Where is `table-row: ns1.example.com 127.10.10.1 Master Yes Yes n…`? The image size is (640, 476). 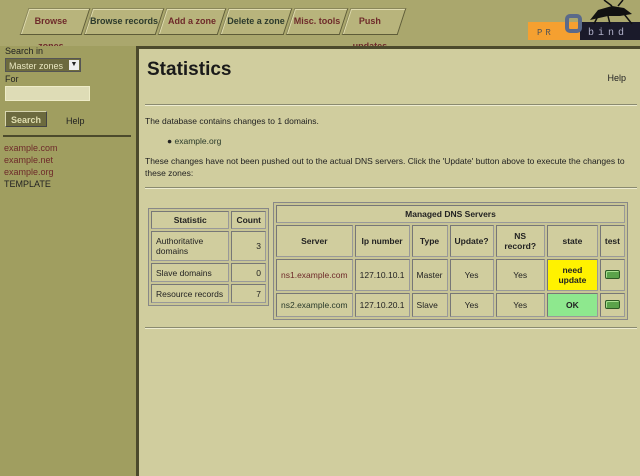
table-row: ns1.example.com 127.10.10.1 Master Yes Yes n… is located at coordinates (450, 275).